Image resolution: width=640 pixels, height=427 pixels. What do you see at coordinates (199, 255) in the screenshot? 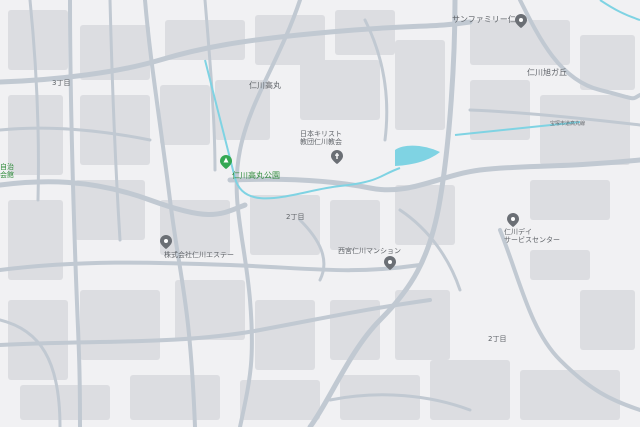
I see `label-company: 株式会社仁川エステー` at bounding box center [199, 255].